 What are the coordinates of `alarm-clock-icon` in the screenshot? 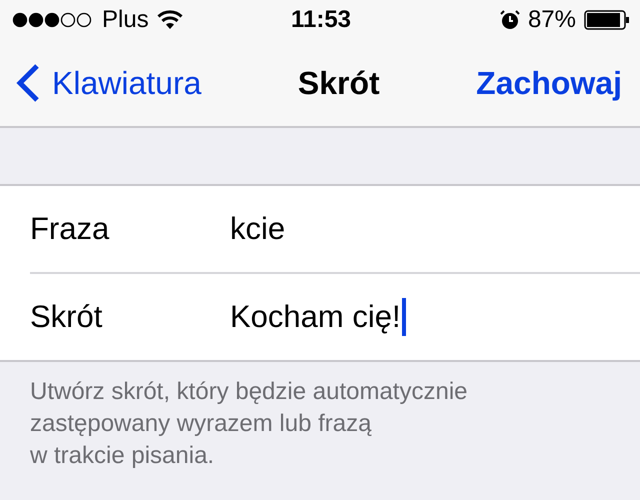 It's located at (510, 20).